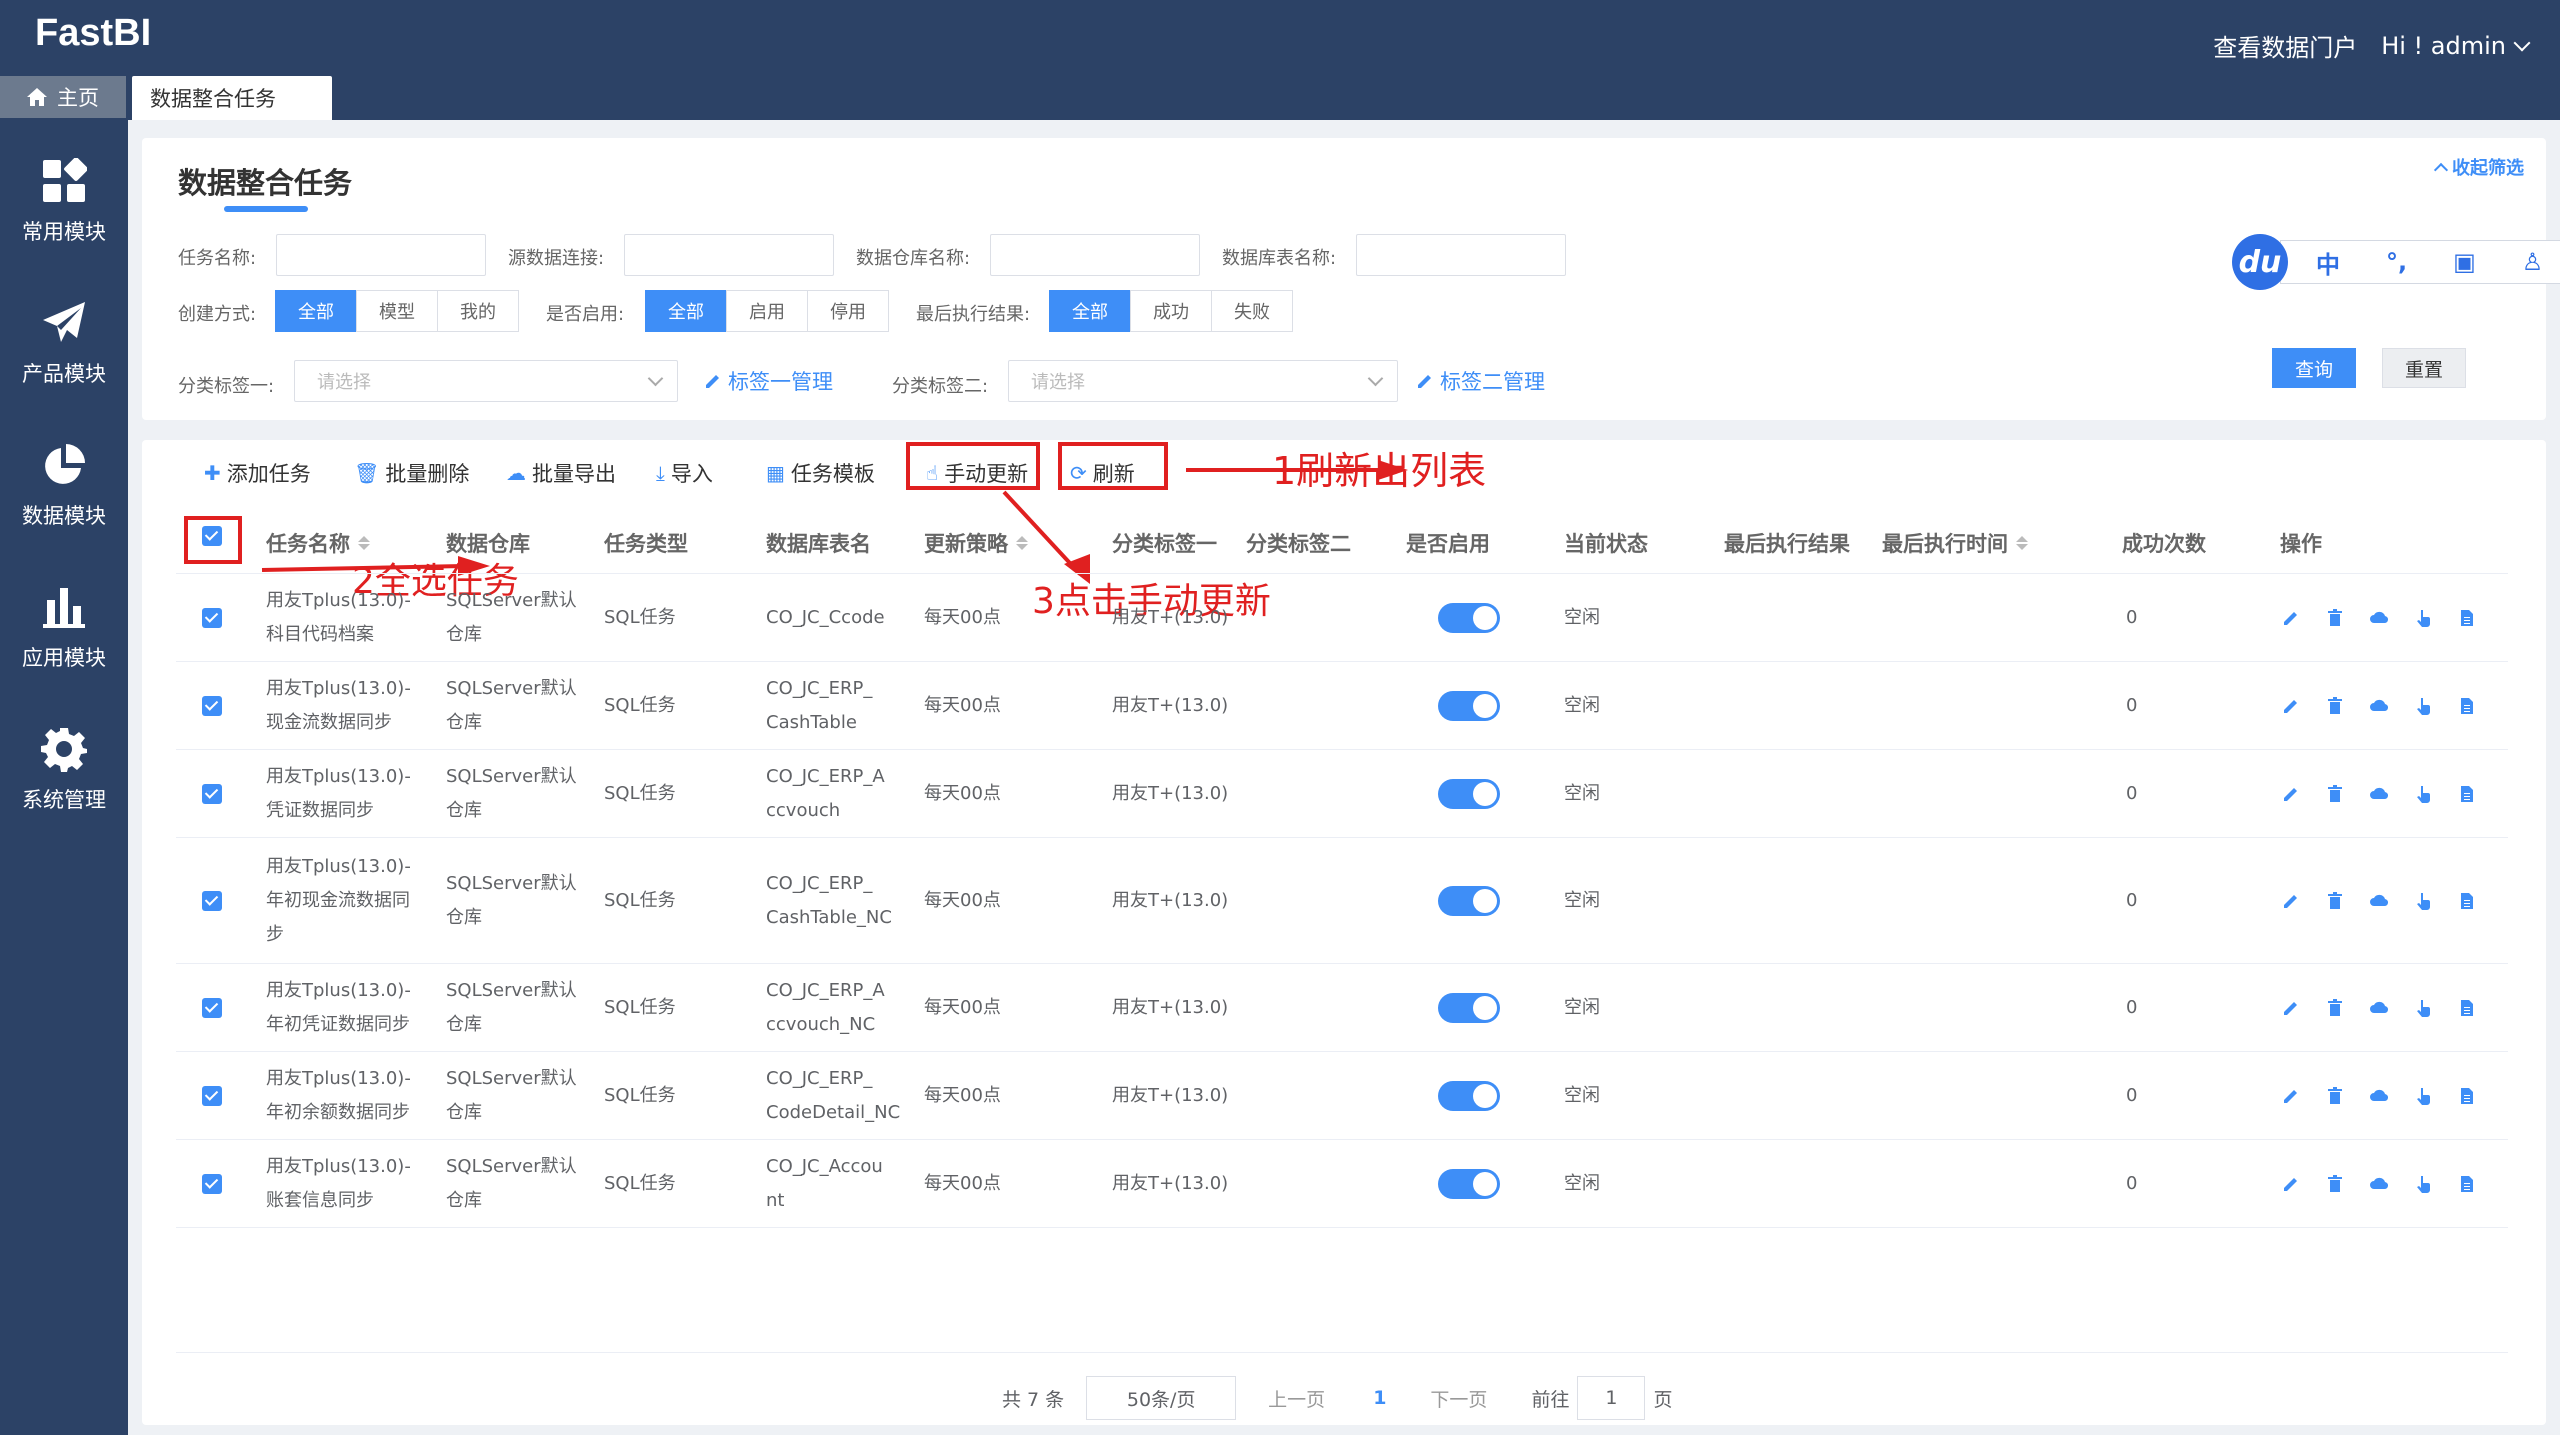  I want to click on page-size-select: 50条/页, so click(1161, 1398).